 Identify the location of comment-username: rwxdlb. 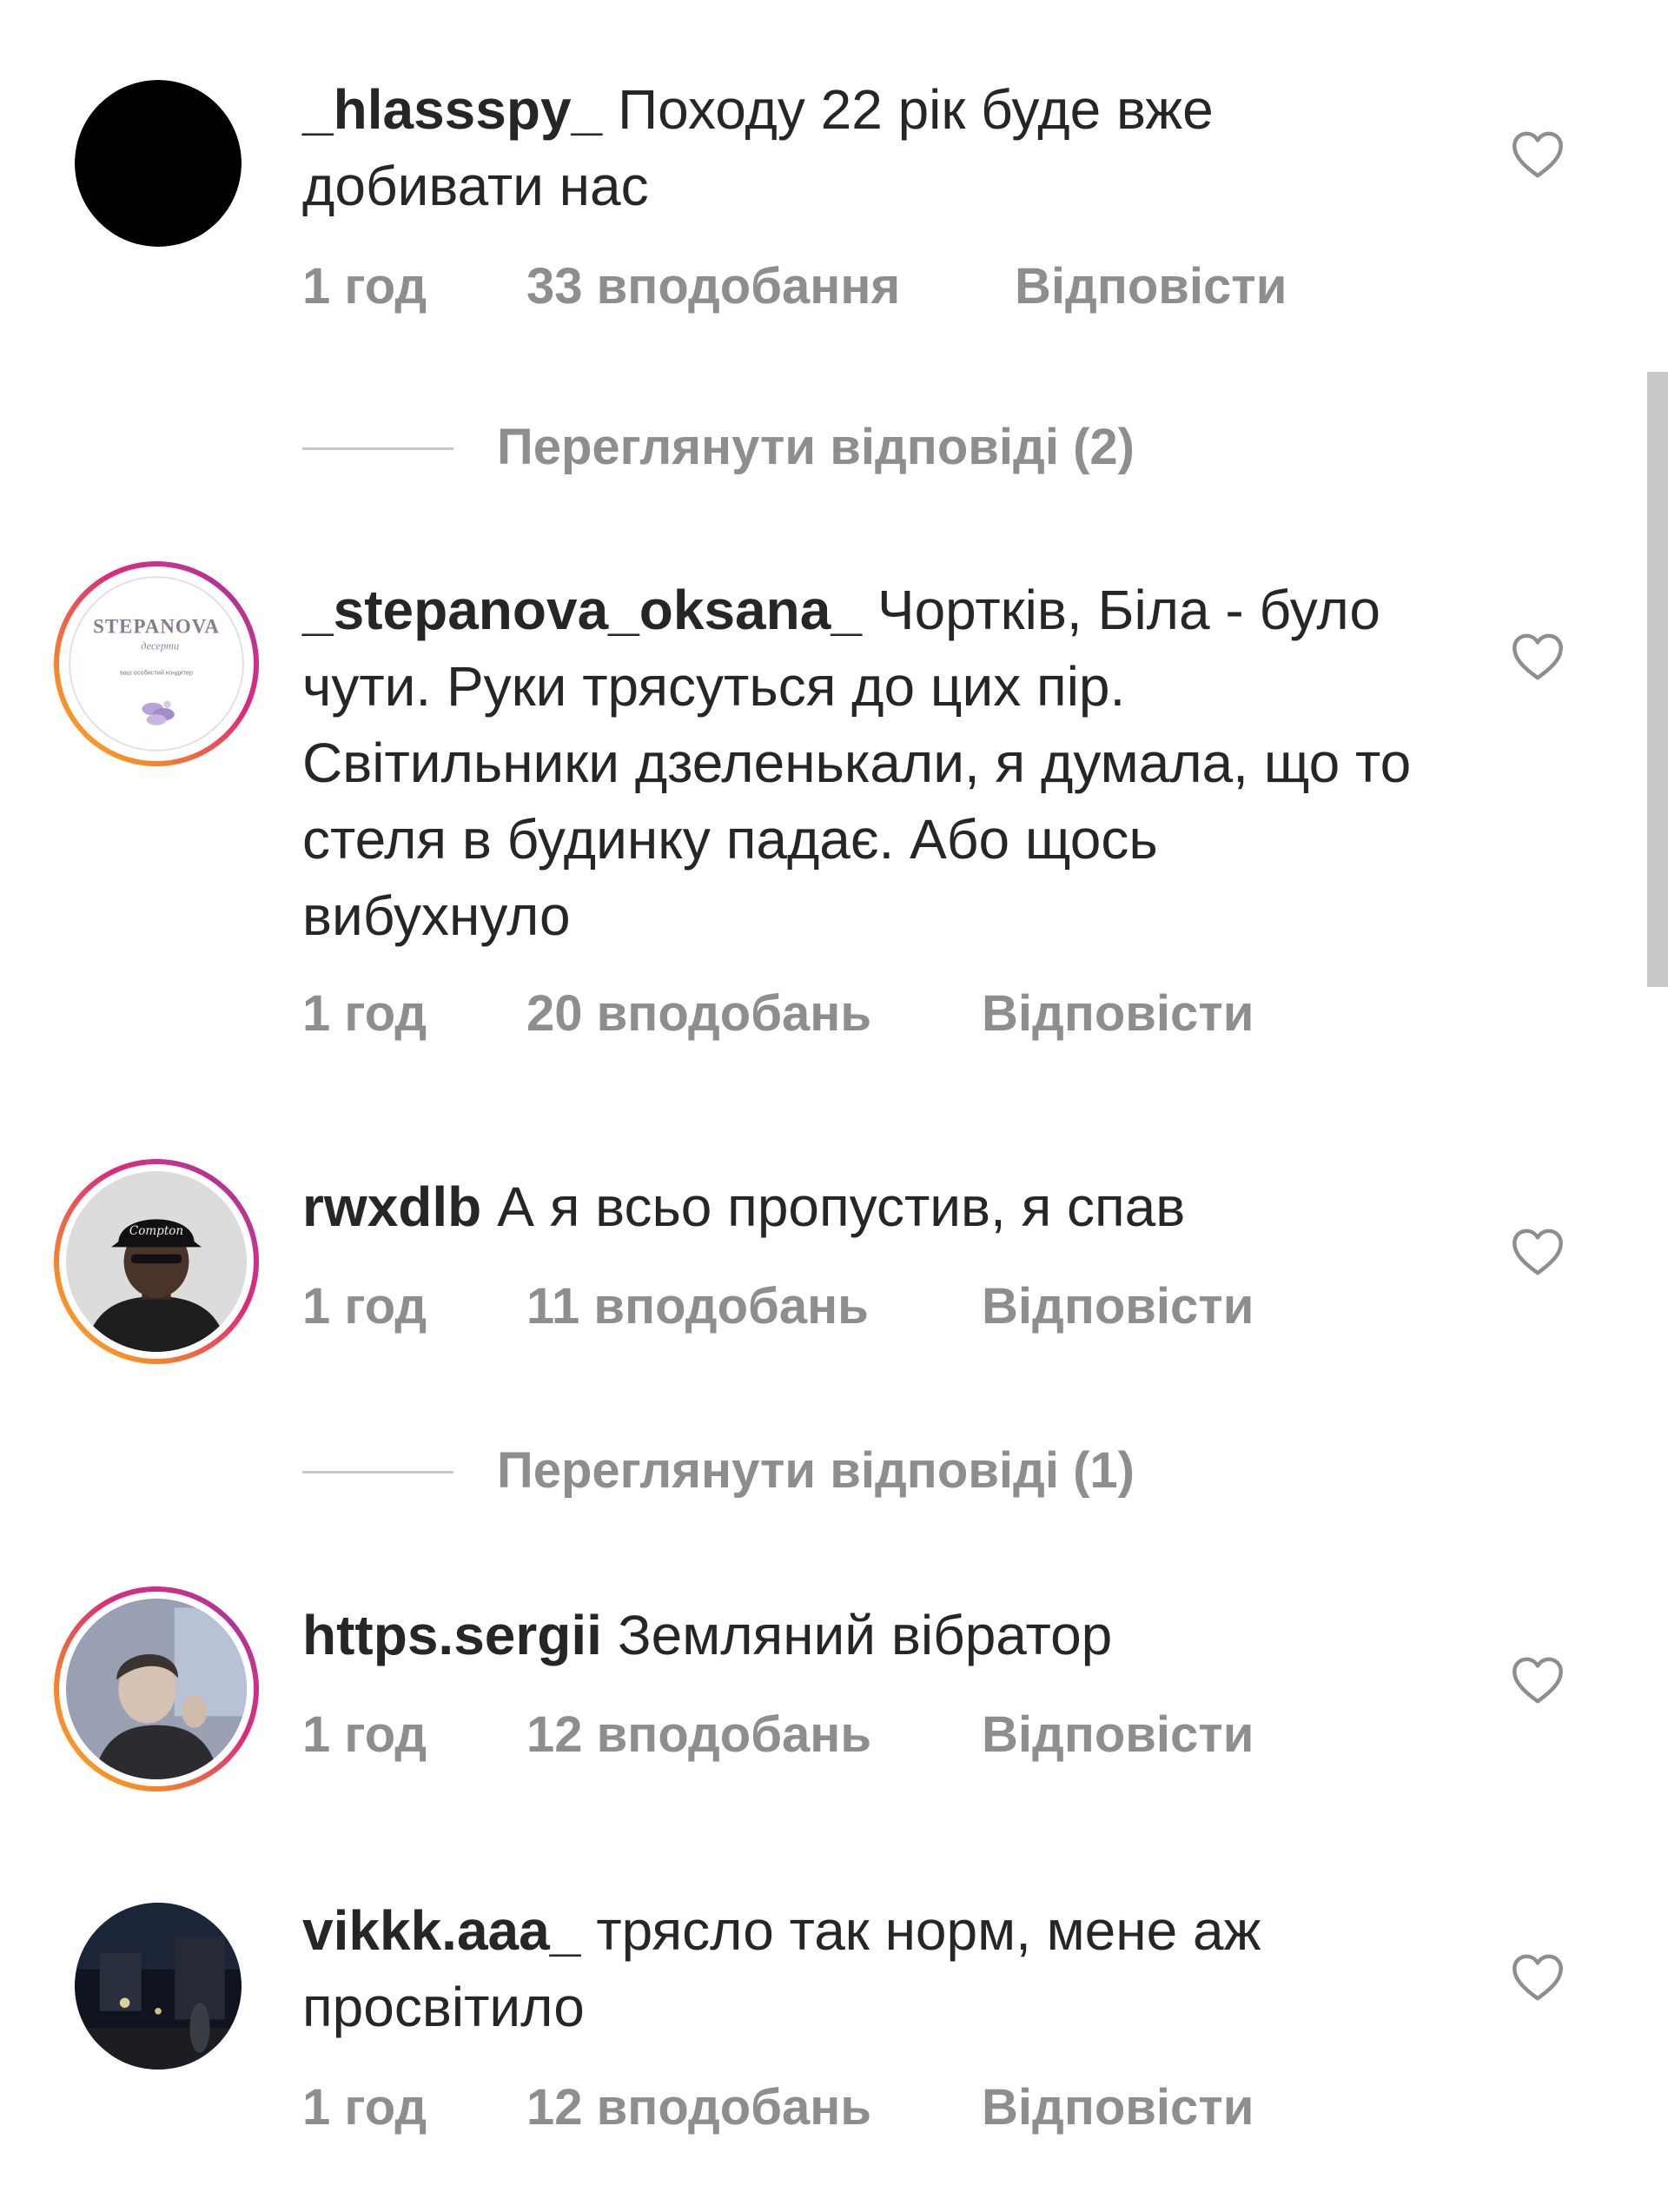
(391, 1207).